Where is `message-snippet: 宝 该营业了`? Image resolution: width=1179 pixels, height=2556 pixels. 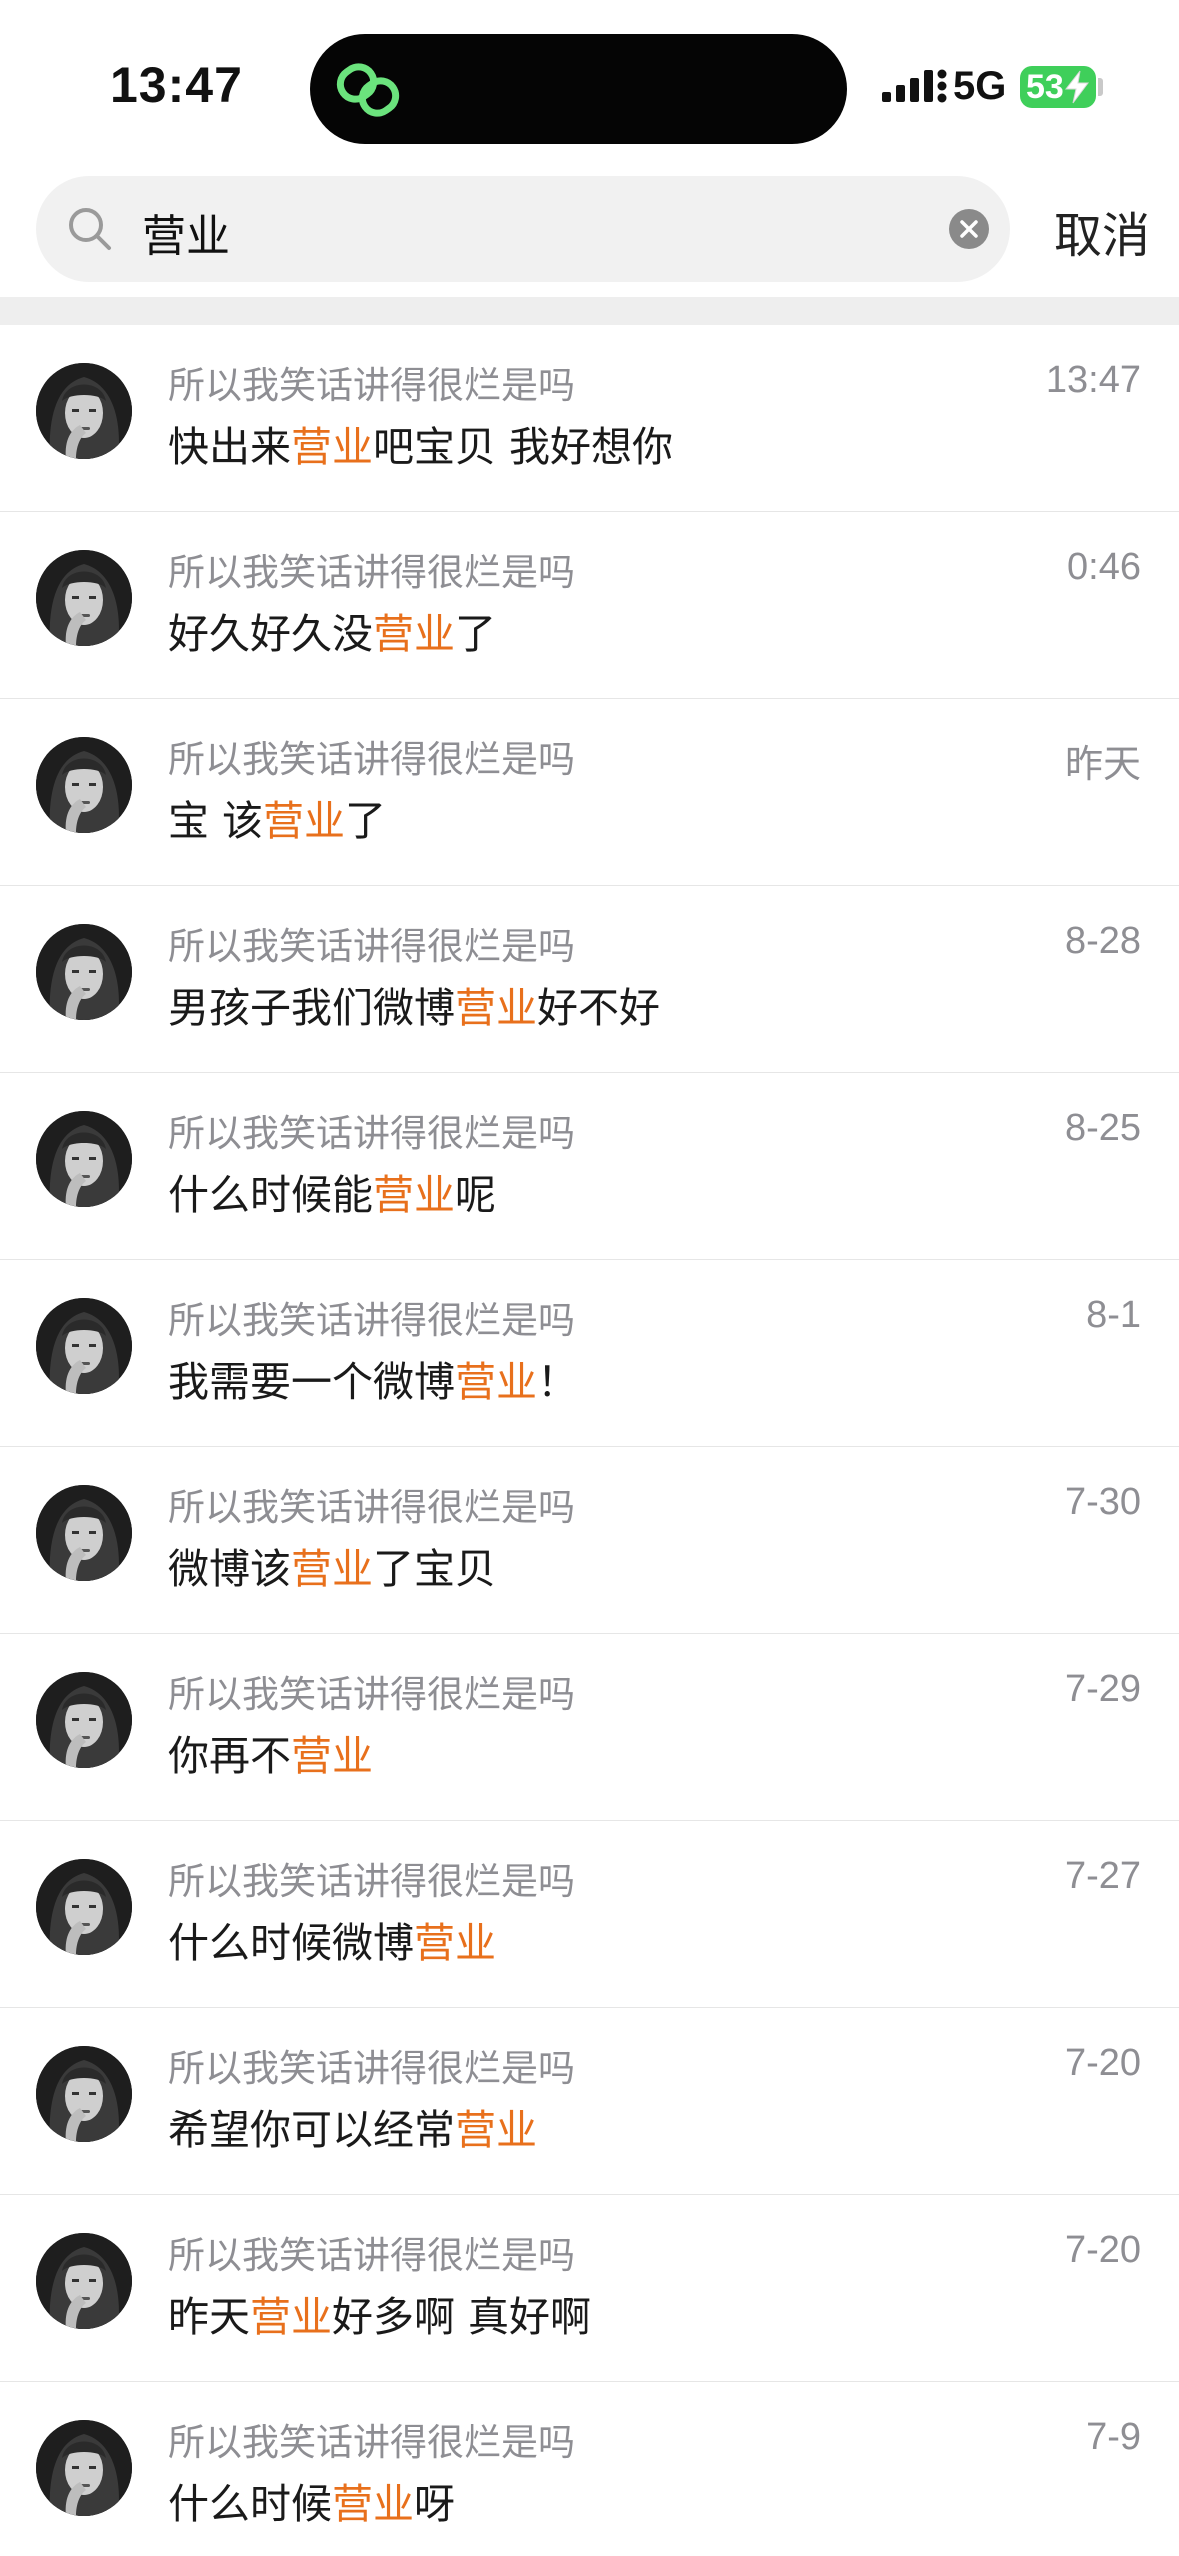
message-snippet: 宝 该营业了 is located at coordinates (277, 817).